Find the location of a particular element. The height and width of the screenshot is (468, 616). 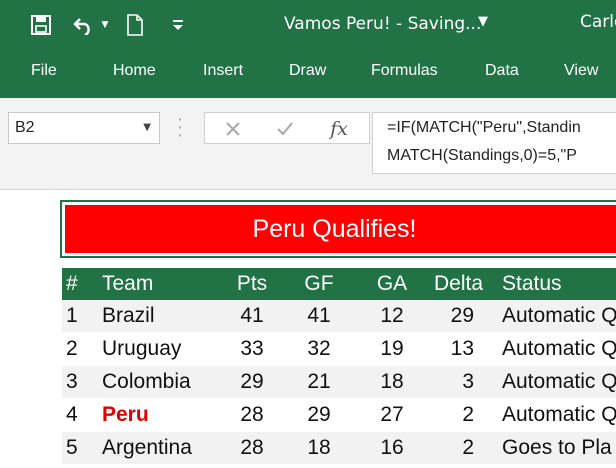

header-delta: Delta is located at coordinates (458, 284).